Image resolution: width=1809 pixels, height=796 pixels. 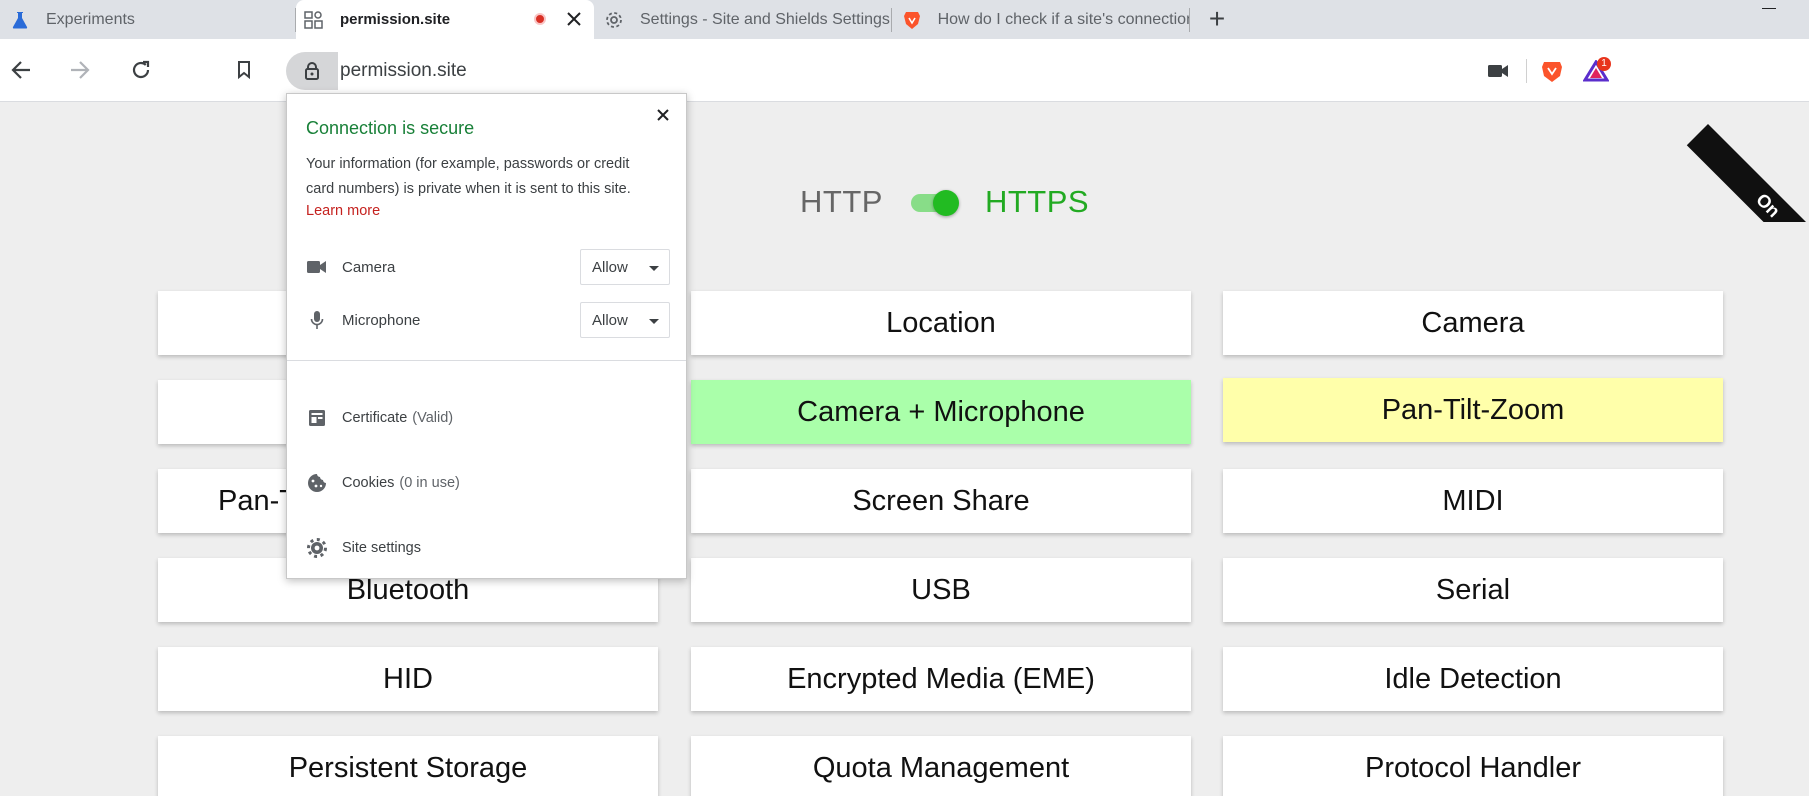 I want to click on site-info-button, so click(x=312, y=71).